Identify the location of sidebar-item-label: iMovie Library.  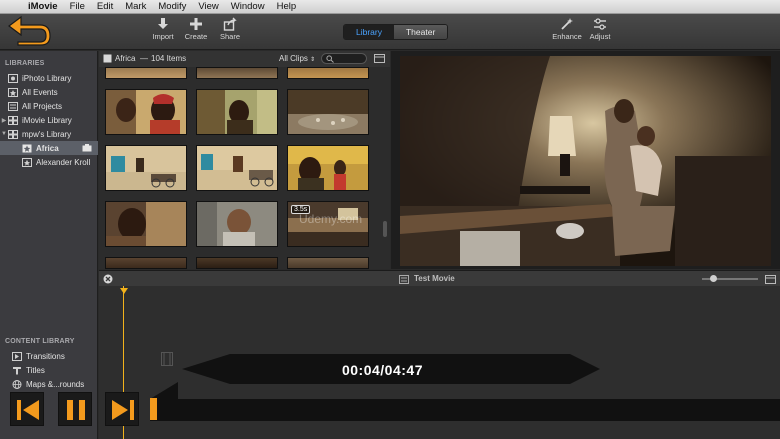
(47, 120).